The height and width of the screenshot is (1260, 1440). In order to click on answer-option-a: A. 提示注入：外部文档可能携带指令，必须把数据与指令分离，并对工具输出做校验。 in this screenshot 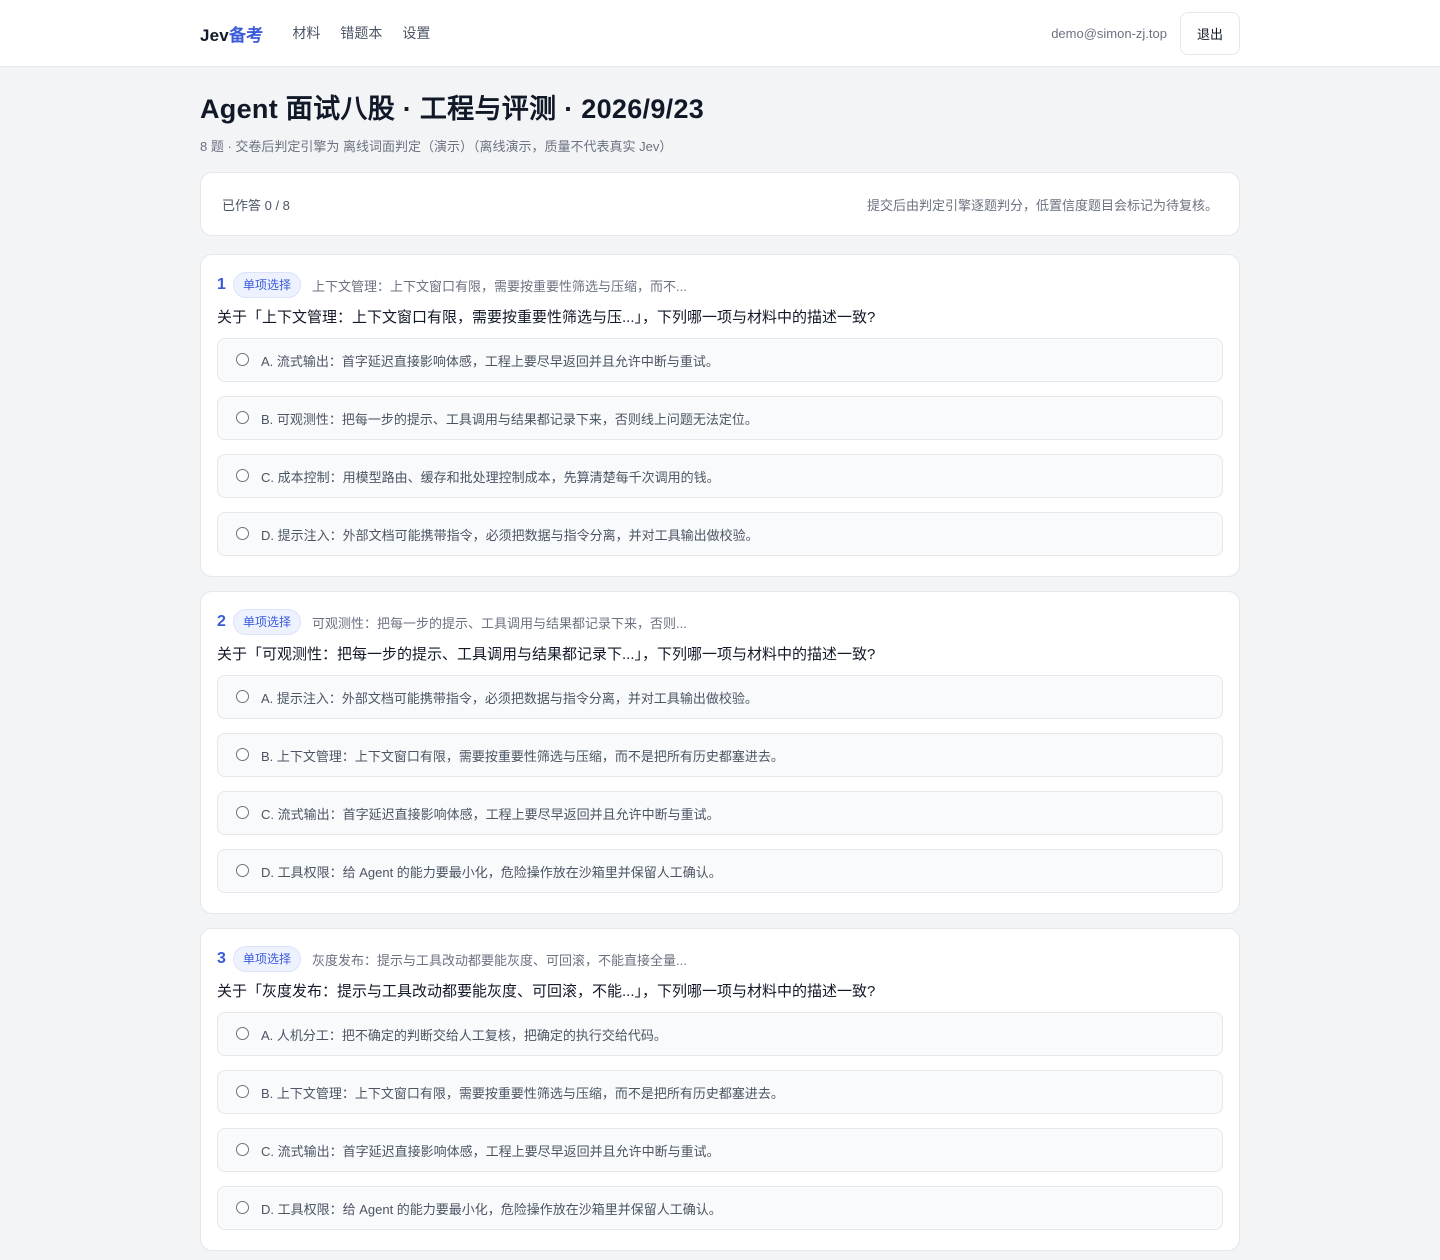, I will do `click(720, 697)`.